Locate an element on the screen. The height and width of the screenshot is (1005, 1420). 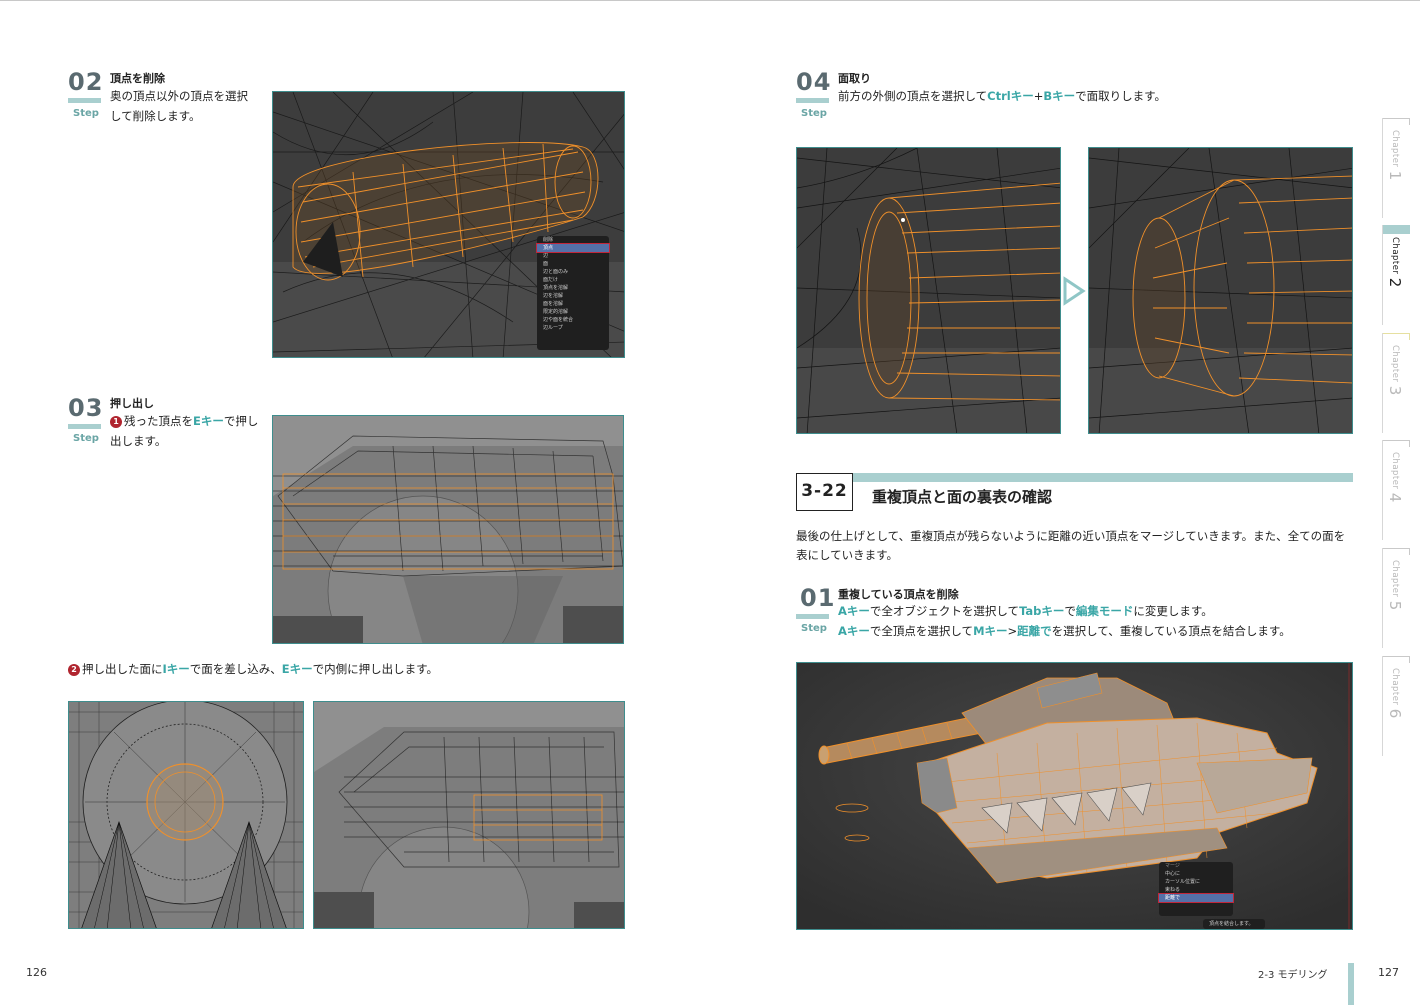
menu-item: 辺と面のみ is located at coordinates (573, 272).